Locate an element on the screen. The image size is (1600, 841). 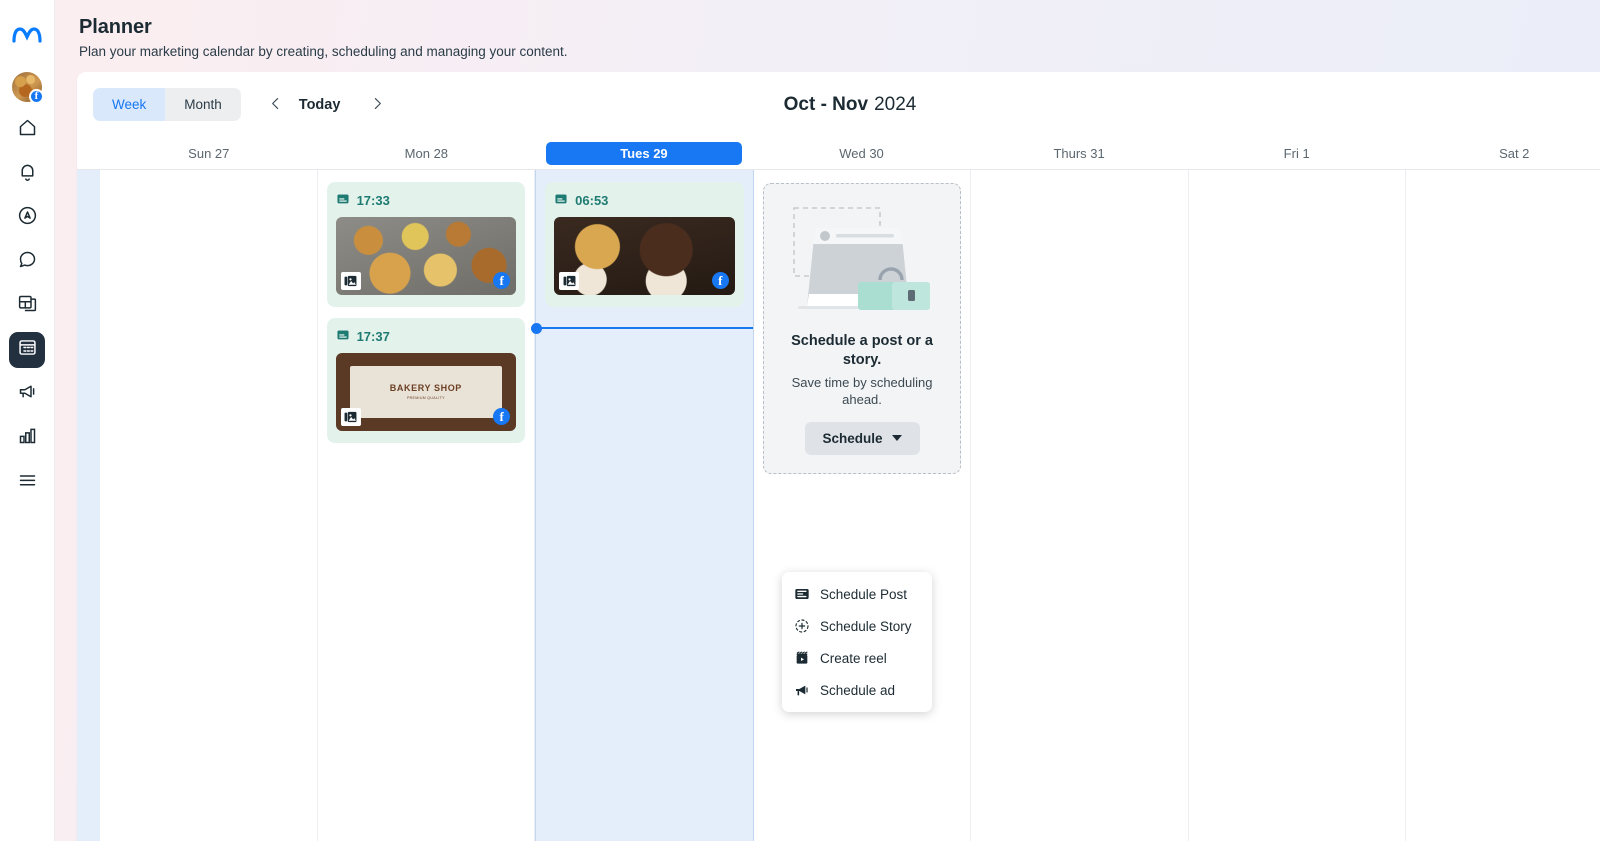
sidebar-item-notifications is located at coordinates (27, 174).